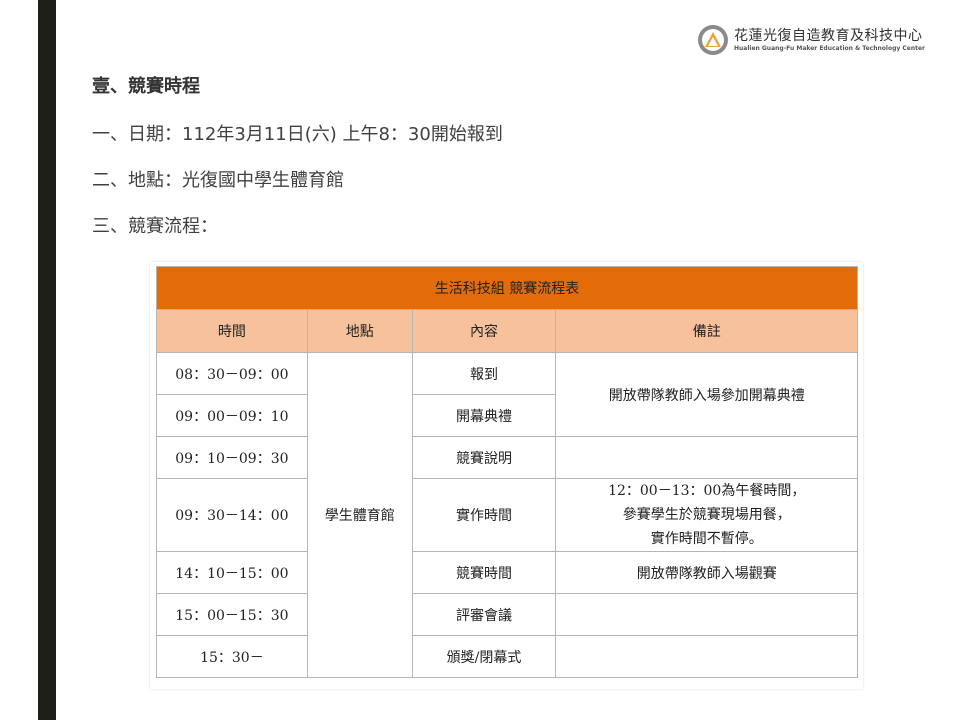 This screenshot has width=960, height=720. What do you see at coordinates (359, 331) in the screenshot?
I see `header-location: 地點` at bounding box center [359, 331].